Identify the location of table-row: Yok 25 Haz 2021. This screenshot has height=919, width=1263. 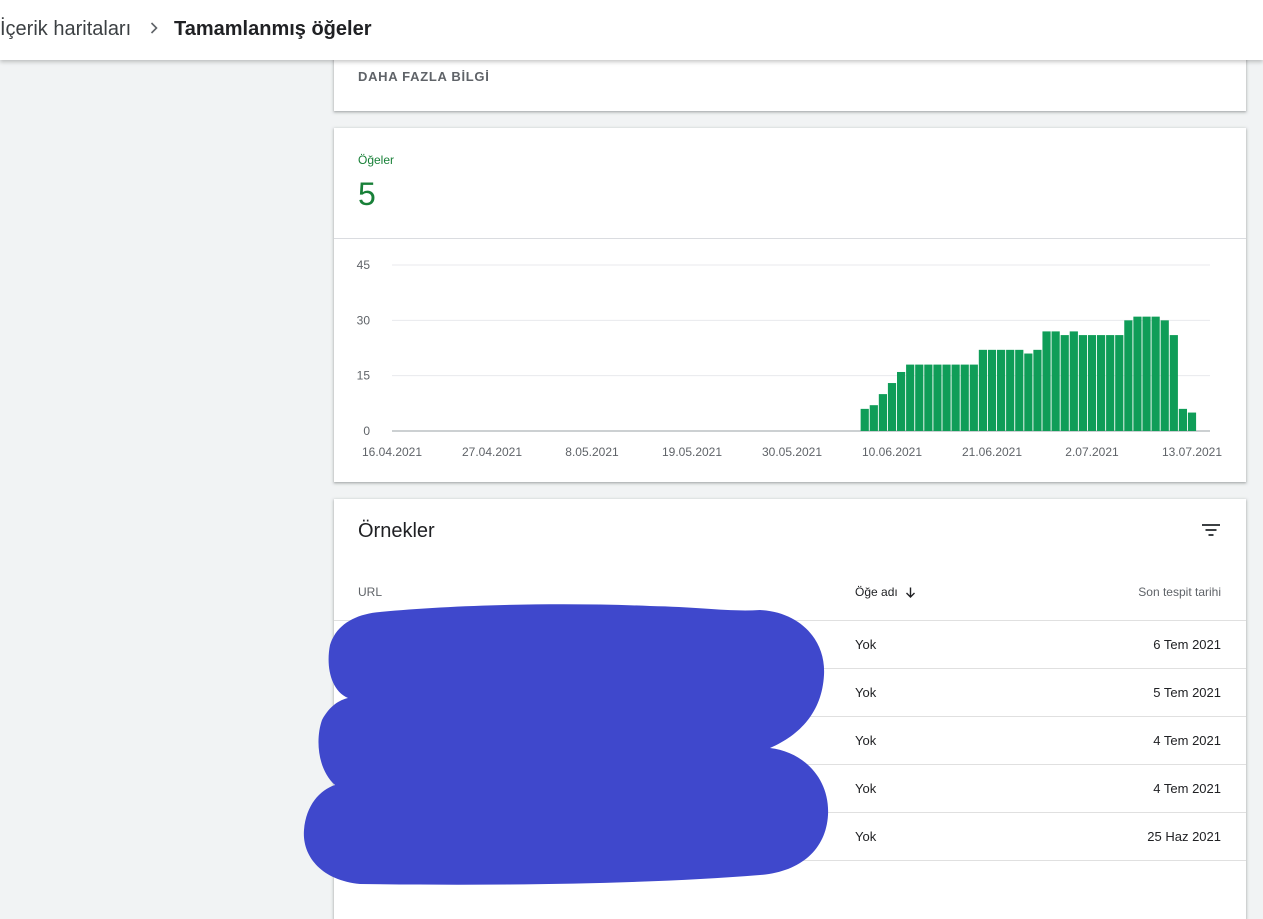
(790, 836).